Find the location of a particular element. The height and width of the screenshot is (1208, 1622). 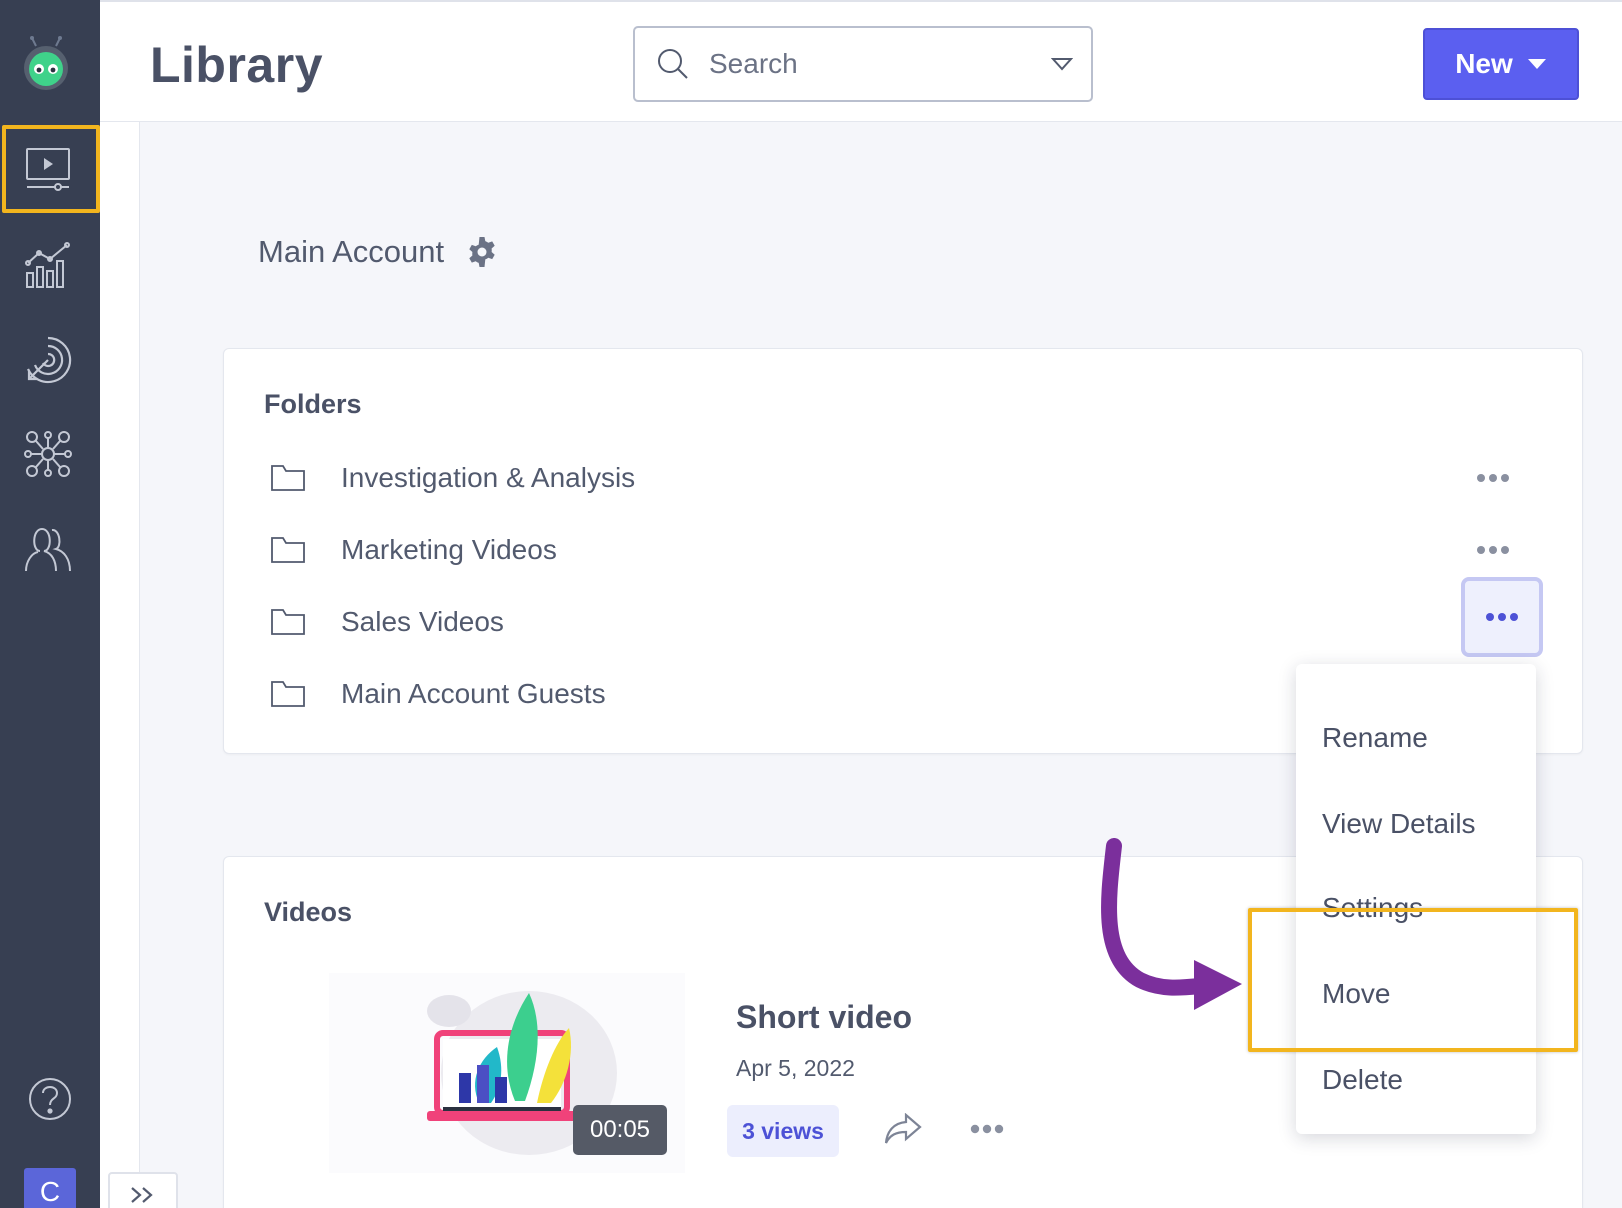

question-circle-icon is located at coordinates (50, 1099).